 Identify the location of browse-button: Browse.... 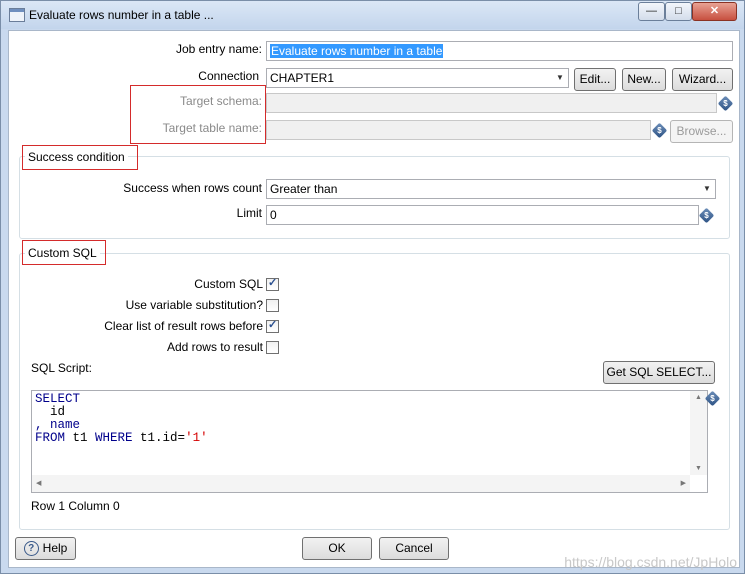
(701, 131).